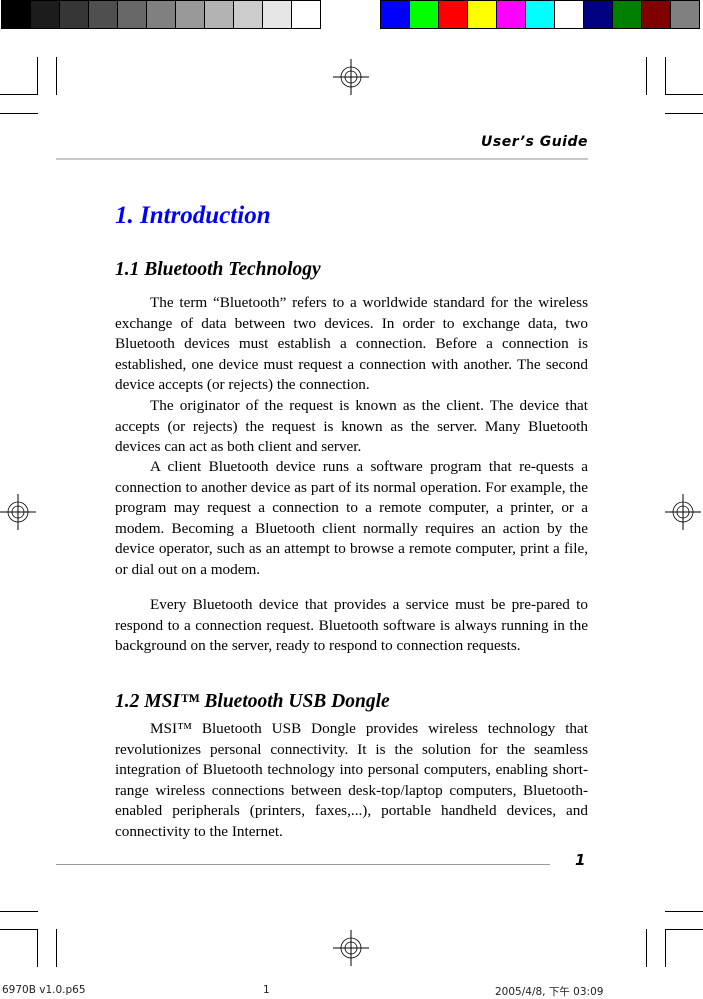  I want to click on slug-page: 1, so click(266, 990).